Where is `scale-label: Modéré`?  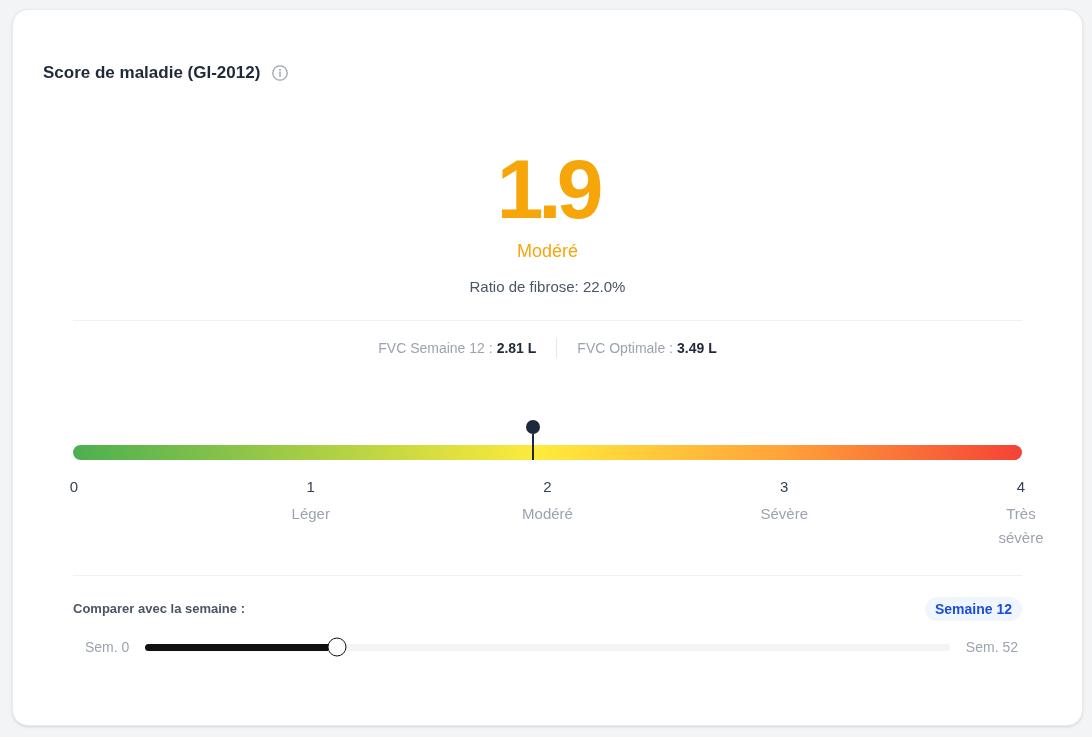
scale-label: Modéré is located at coordinates (547, 514).